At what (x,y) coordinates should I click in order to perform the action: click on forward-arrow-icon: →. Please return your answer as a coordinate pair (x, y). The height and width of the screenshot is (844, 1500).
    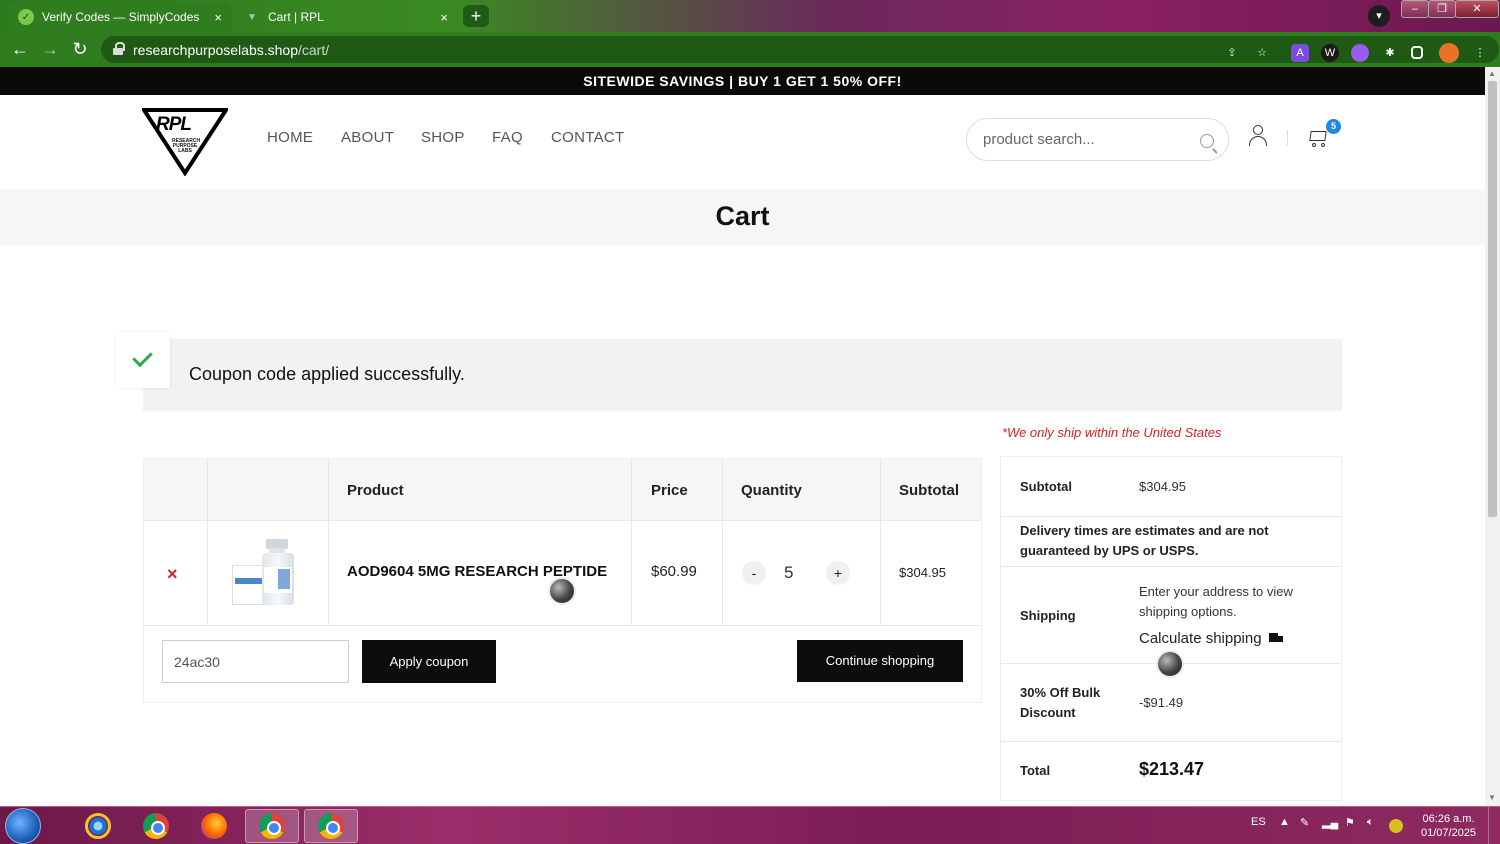
    Looking at the image, I should click on (50, 49).